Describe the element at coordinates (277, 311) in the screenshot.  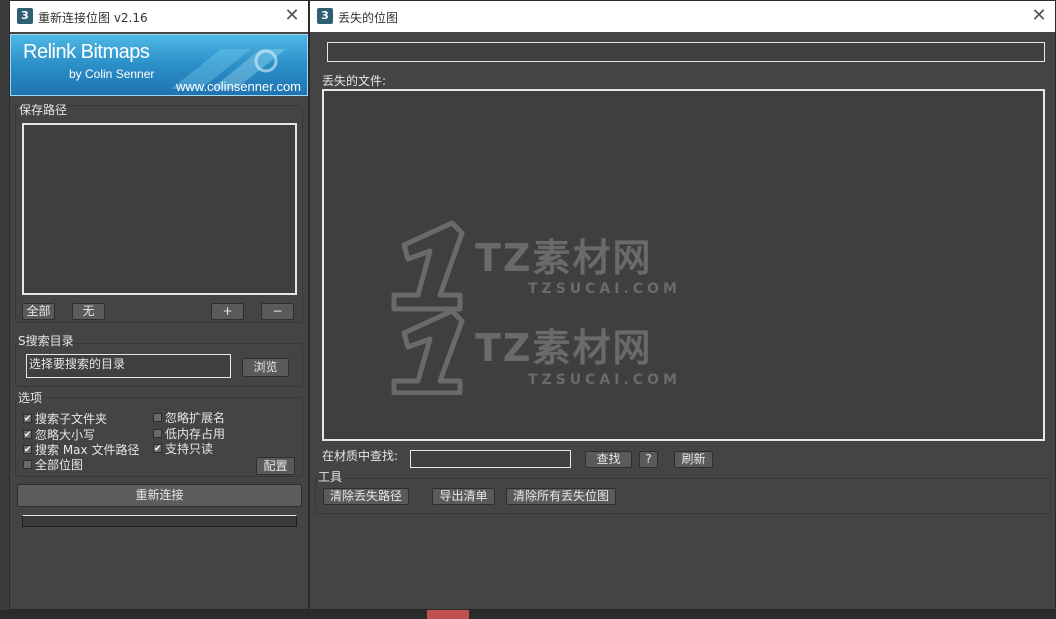
I see `remove-path-button: −` at that location.